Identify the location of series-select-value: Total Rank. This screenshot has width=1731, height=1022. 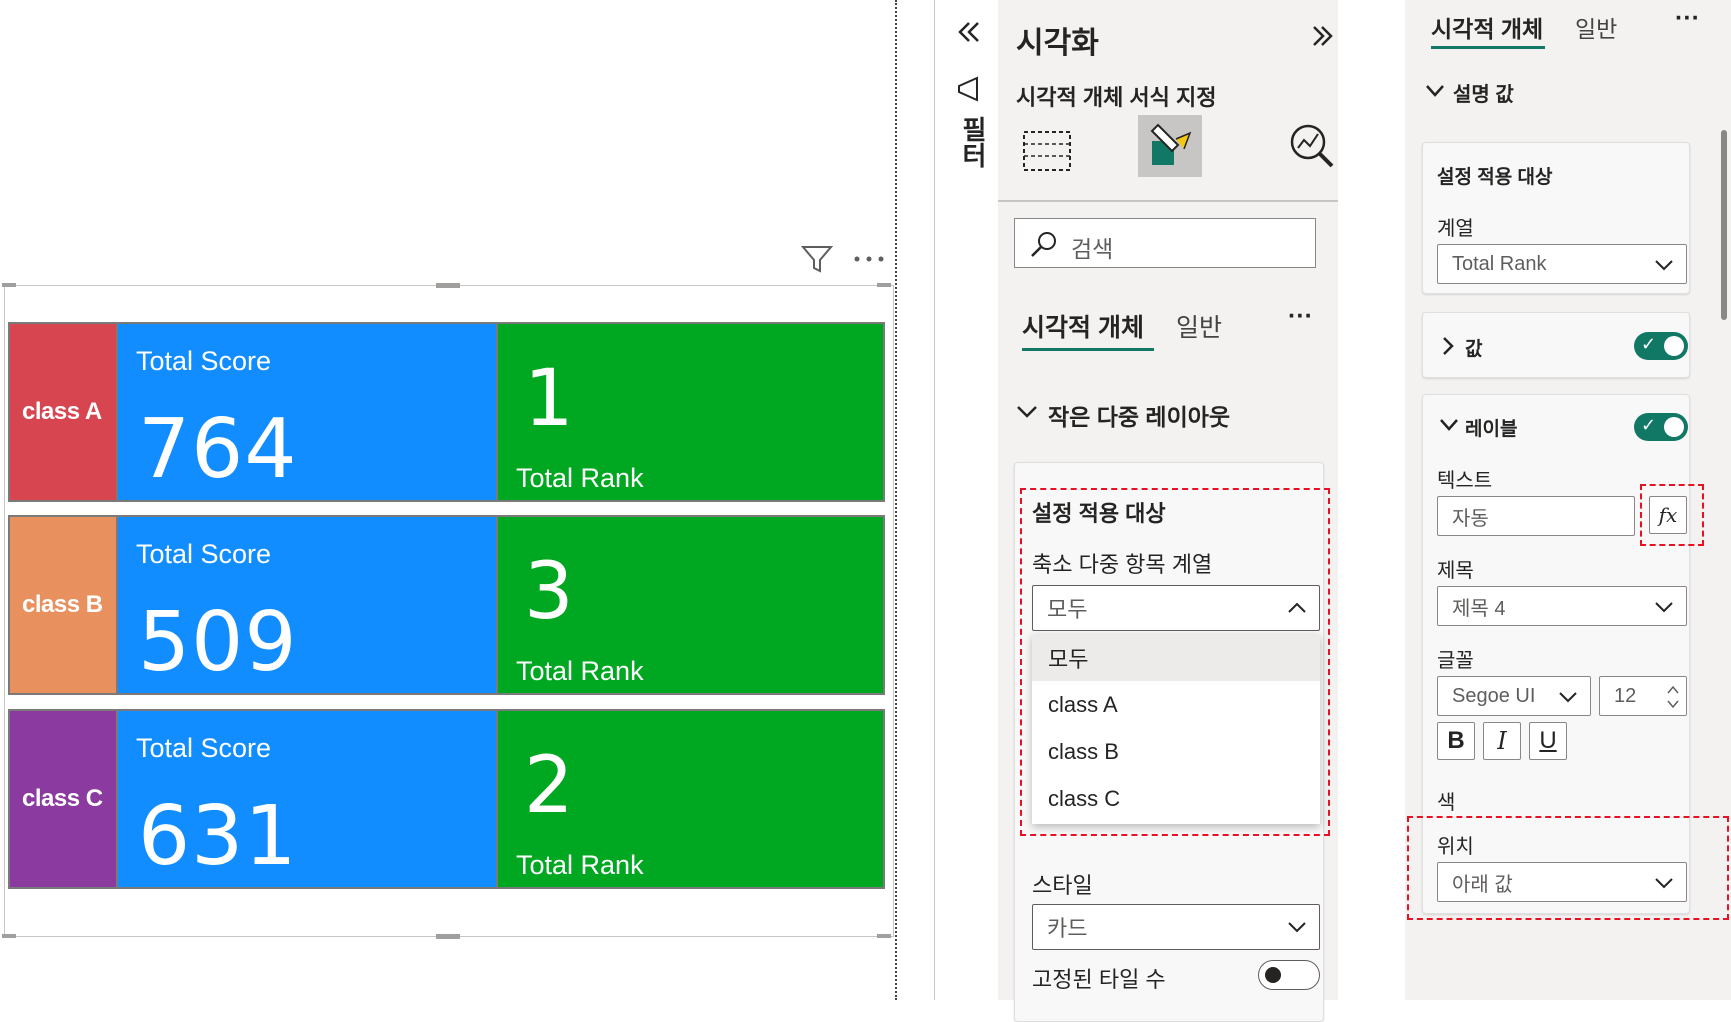
(1499, 263).